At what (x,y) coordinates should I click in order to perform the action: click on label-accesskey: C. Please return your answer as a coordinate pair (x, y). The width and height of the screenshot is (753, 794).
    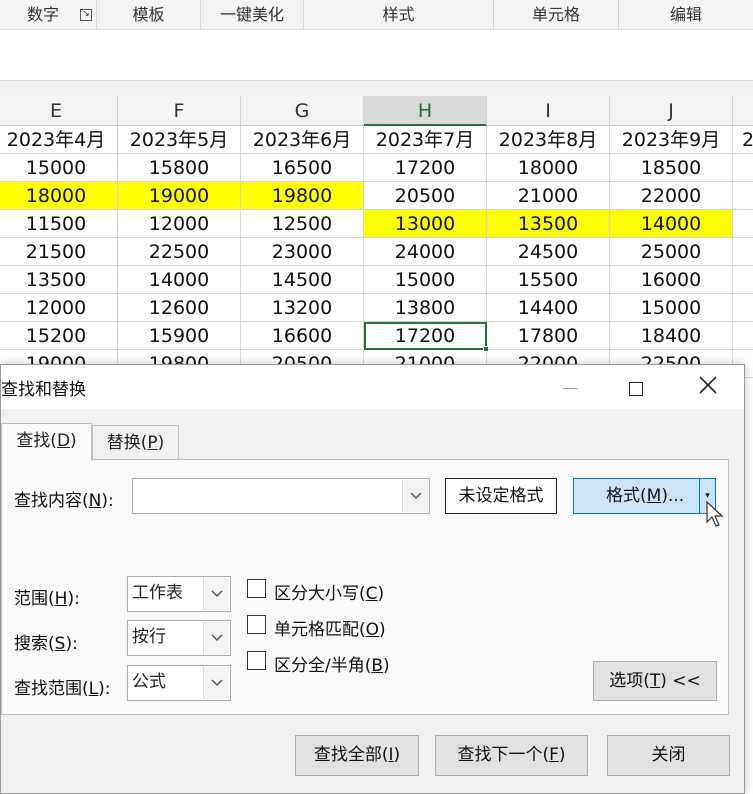
    Looking at the image, I should click on (371, 594).